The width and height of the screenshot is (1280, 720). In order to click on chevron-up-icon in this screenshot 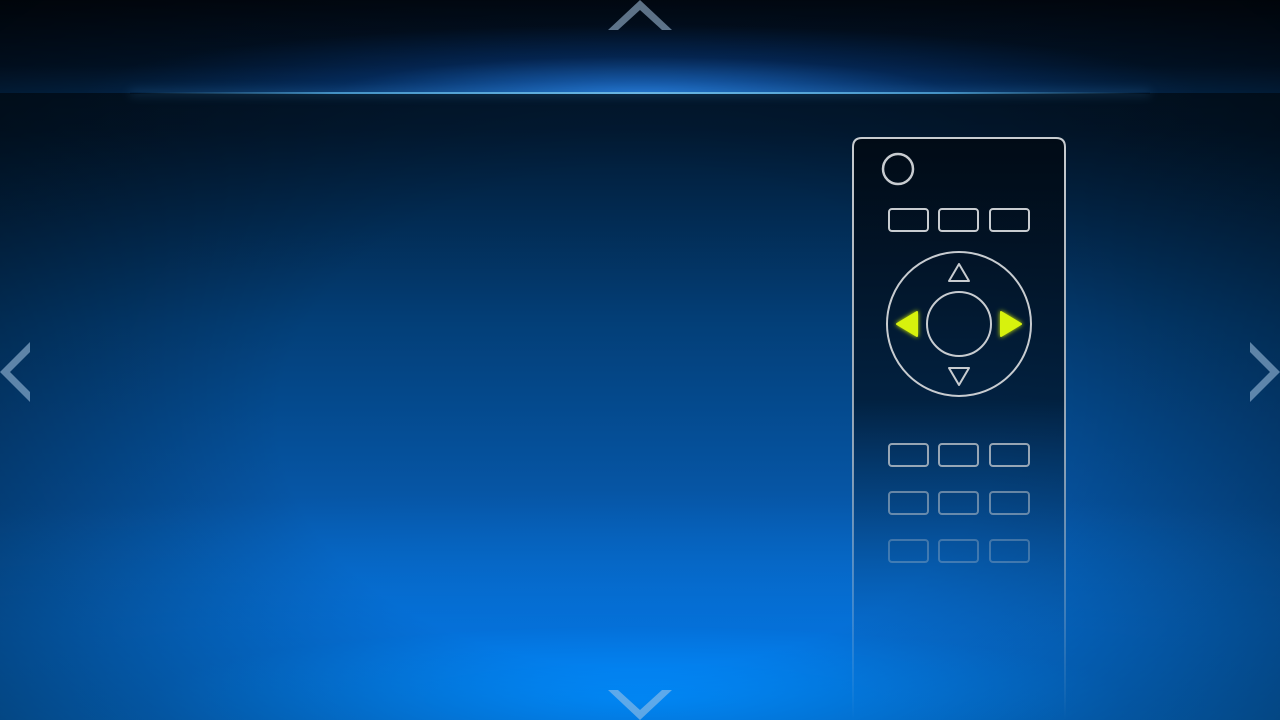, I will do `click(640, 17)`.